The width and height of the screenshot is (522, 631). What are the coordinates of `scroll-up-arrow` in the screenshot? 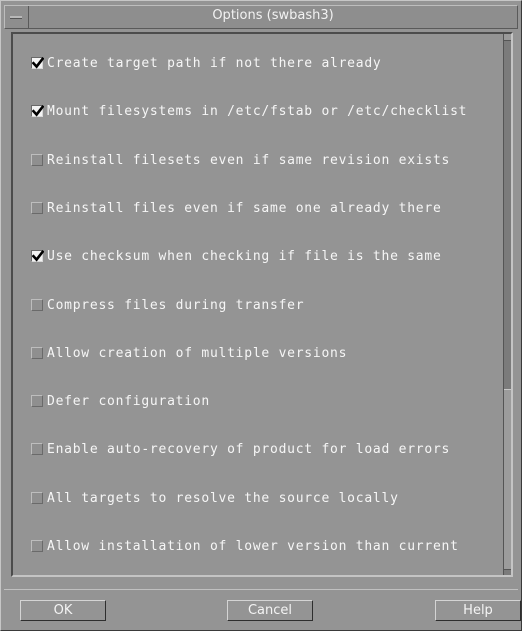 It's located at (507, 37).